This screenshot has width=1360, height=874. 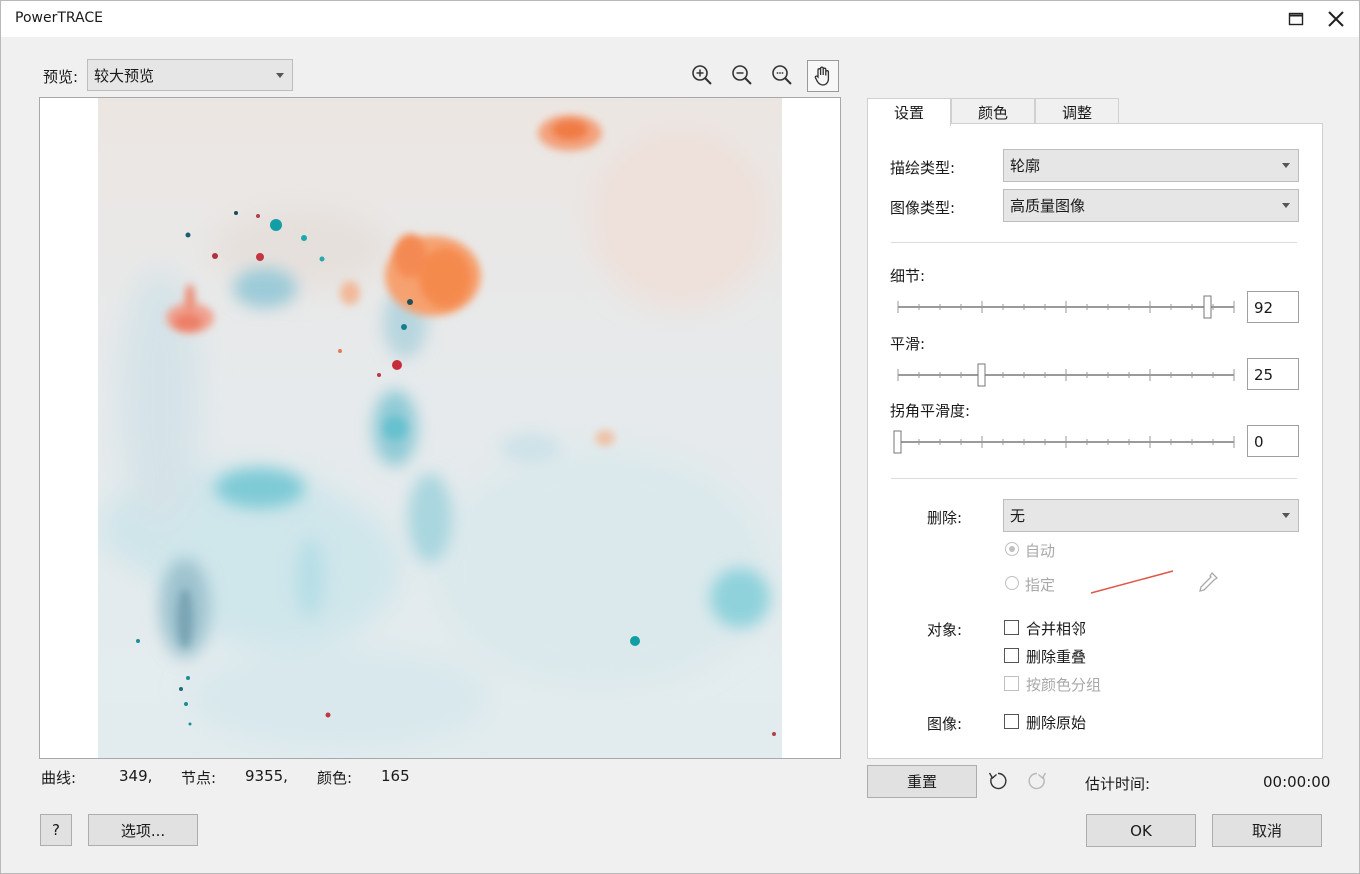 What do you see at coordinates (1077, 111) in the screenshot?
I see `tab-adjust: 调整` at bounding box center [1077, 111].